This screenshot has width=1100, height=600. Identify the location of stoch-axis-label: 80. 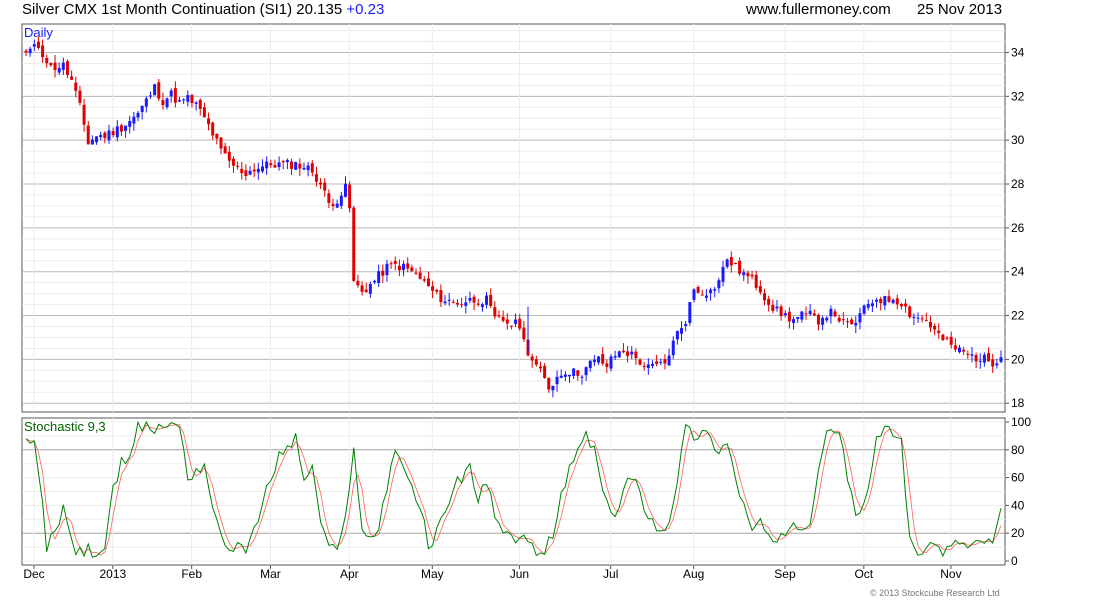
(1018, 450).